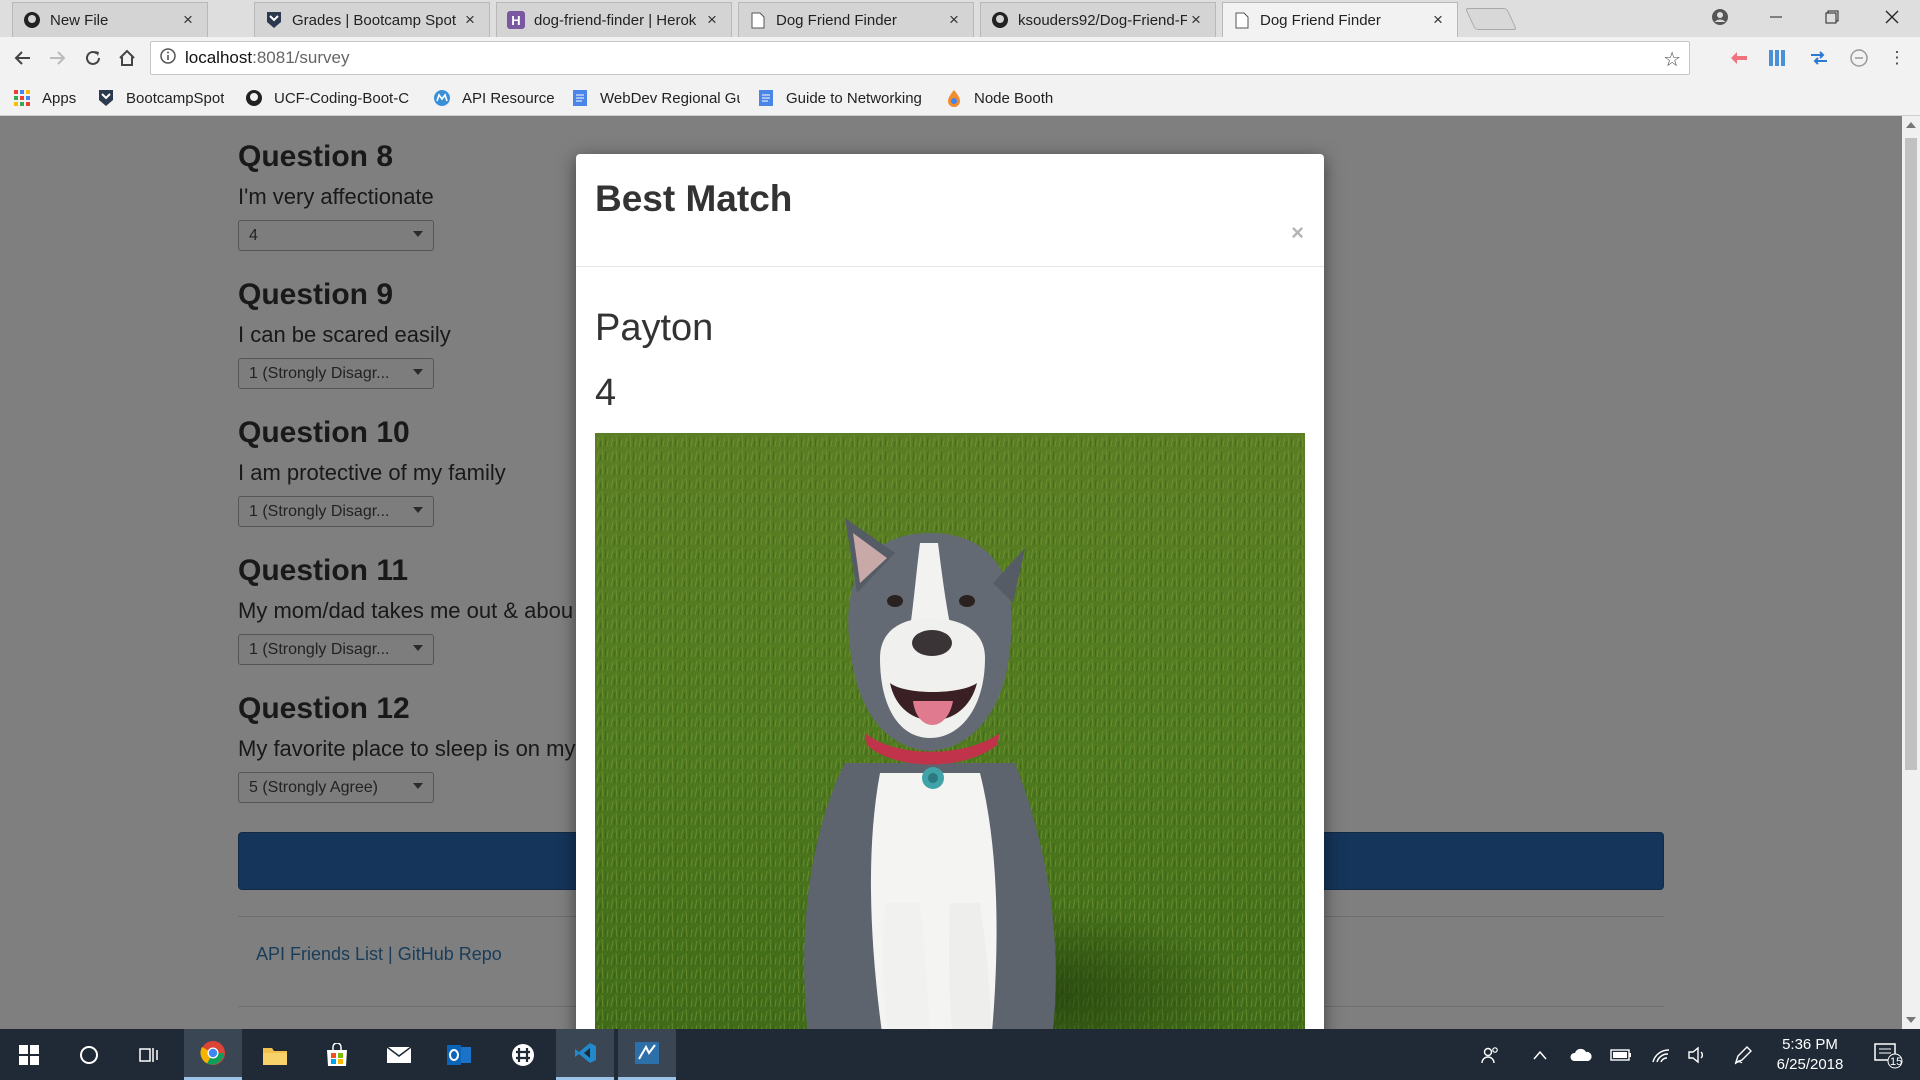 This screenshot has width=1920, height=1080. I want to click on bookmark-label: Node Booth, so click(1014, 98).